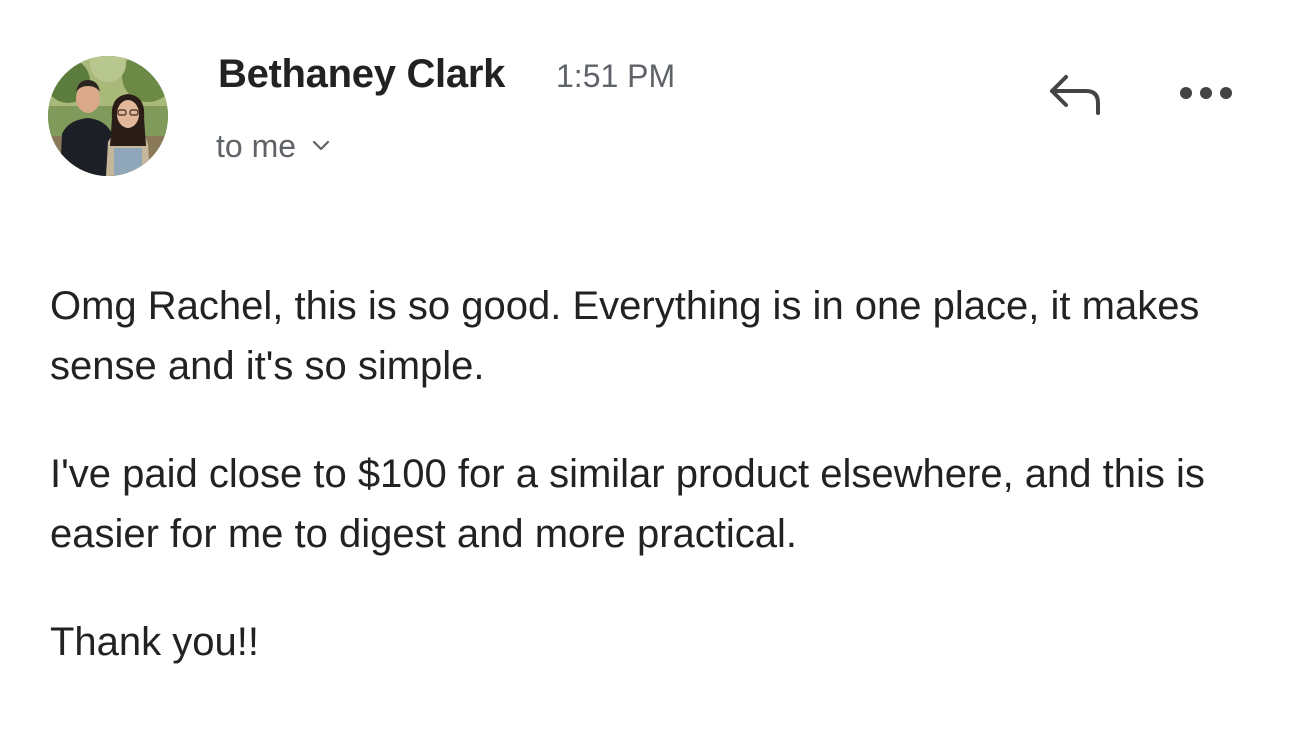 This screenshot has height=750, width=1290. I want to click on reply-button, so click(1075, 93).